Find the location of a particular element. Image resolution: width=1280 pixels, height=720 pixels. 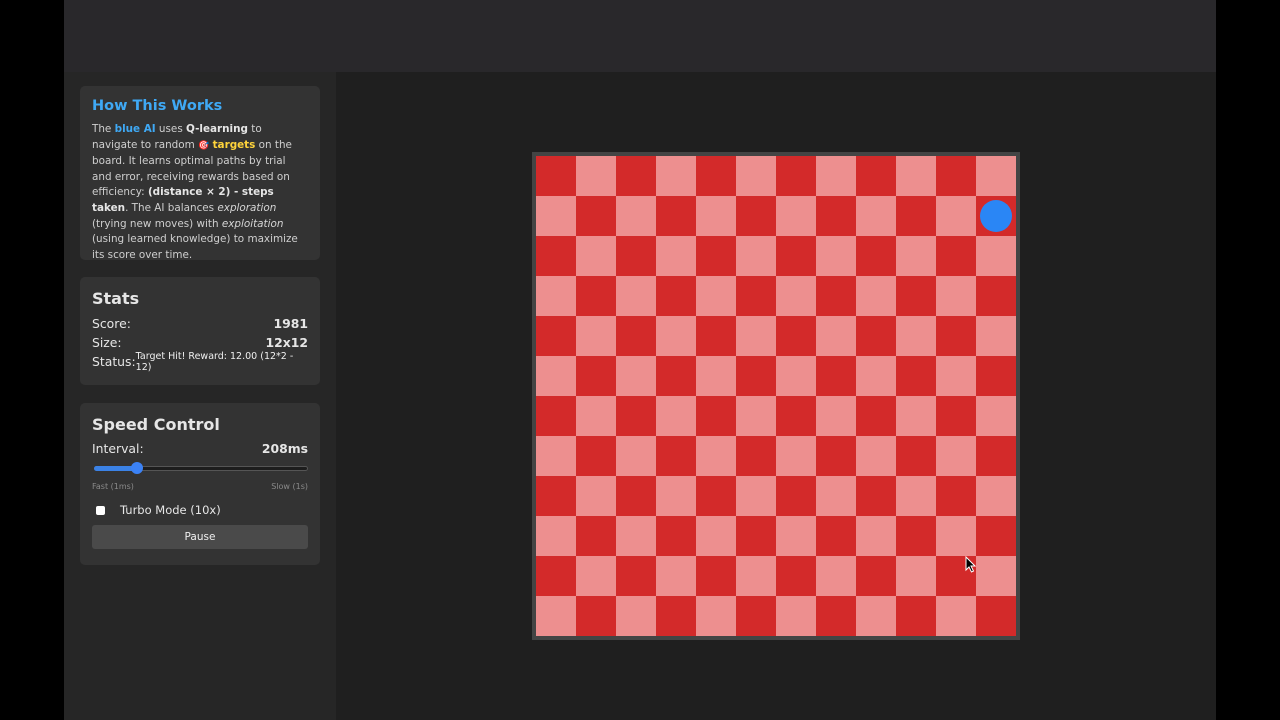

turbo-mode-label: Turbo Mode (10x) is located at coordinates (170, 510).